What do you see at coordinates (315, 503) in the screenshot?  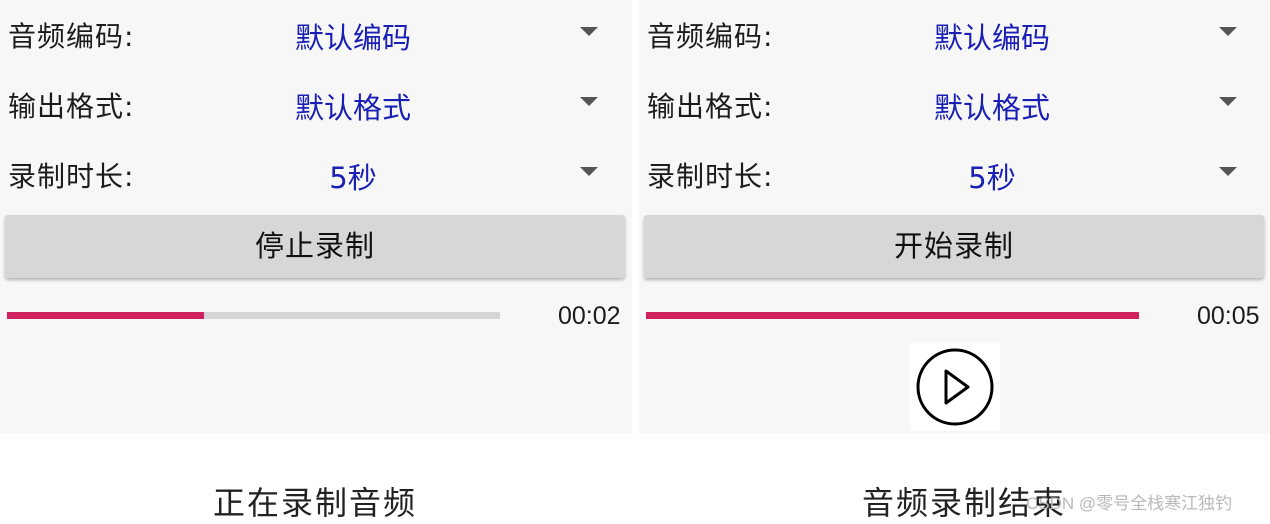 I see `caption-recording: 正在录制音频` at bounding box center [315, 503].